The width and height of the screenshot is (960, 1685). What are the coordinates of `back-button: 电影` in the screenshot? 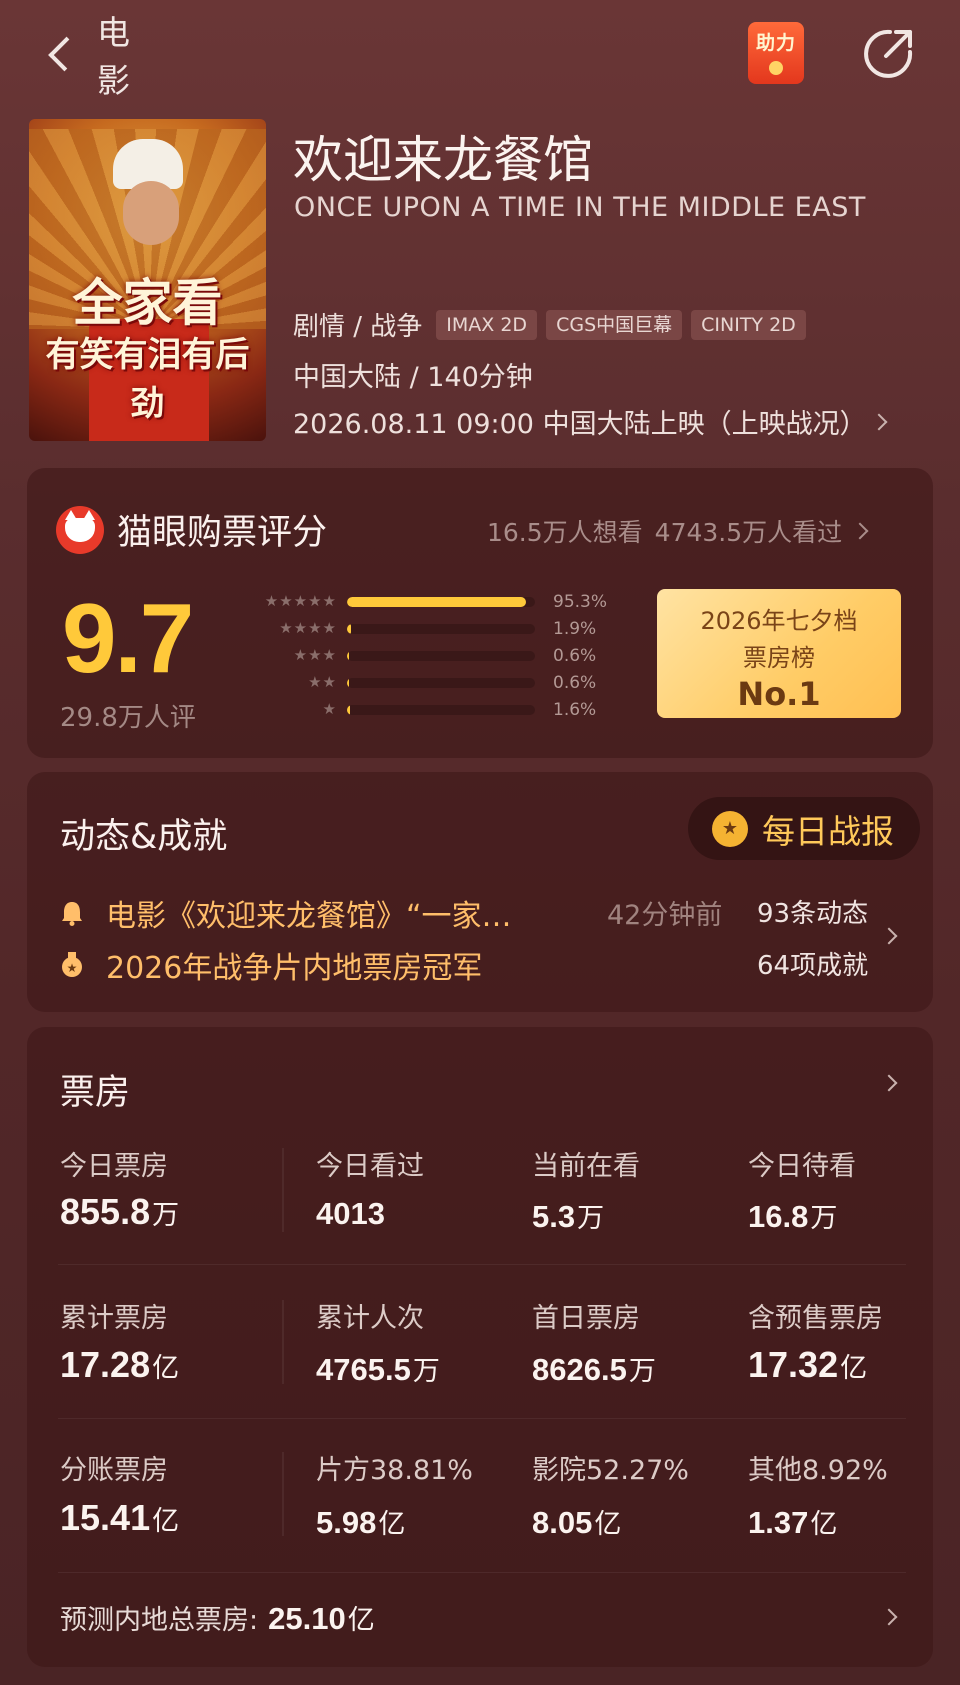 It's located at (99, 56).